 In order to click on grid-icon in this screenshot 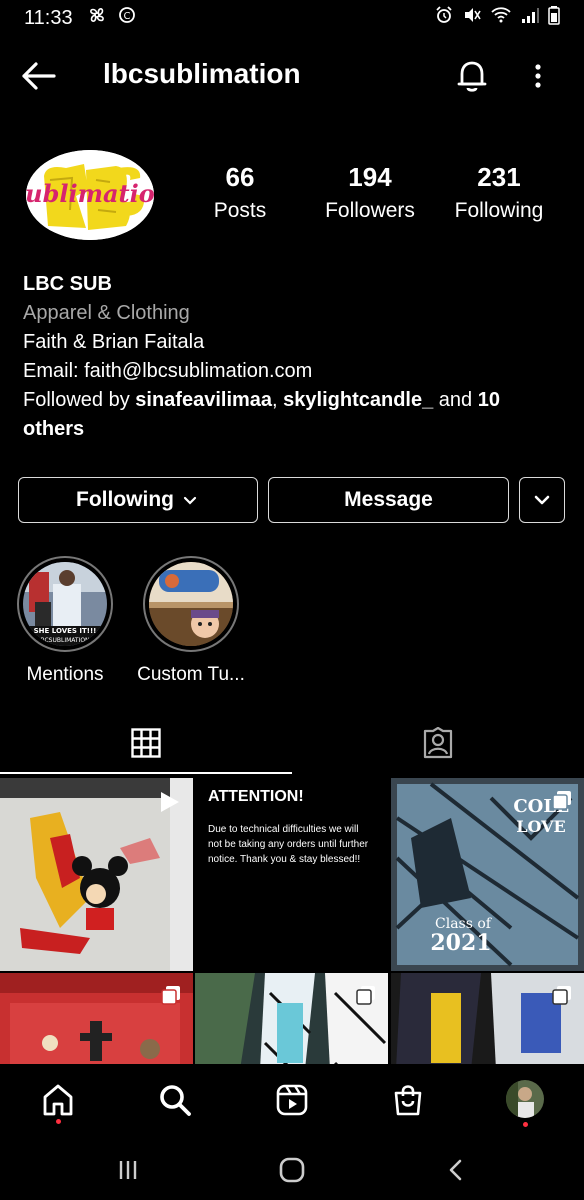, I will do `click(146, 743)`.